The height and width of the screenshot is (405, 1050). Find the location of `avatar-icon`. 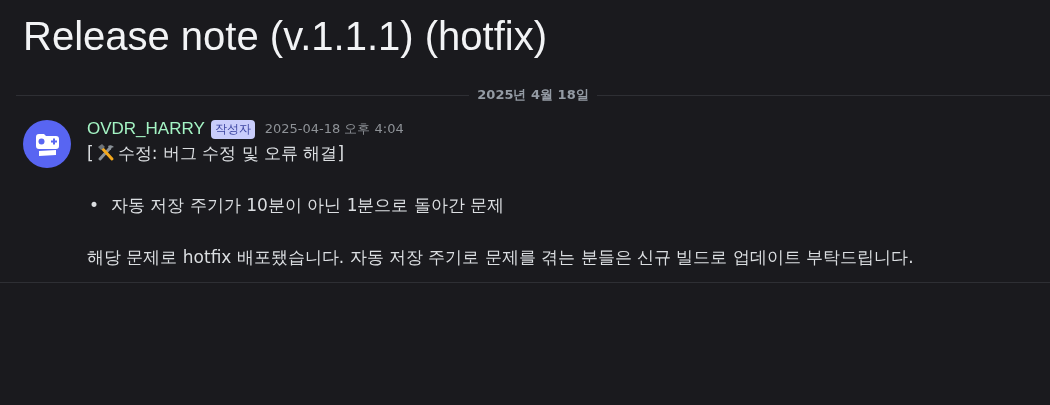

avatar-icon is located at coordinates (47, 144).